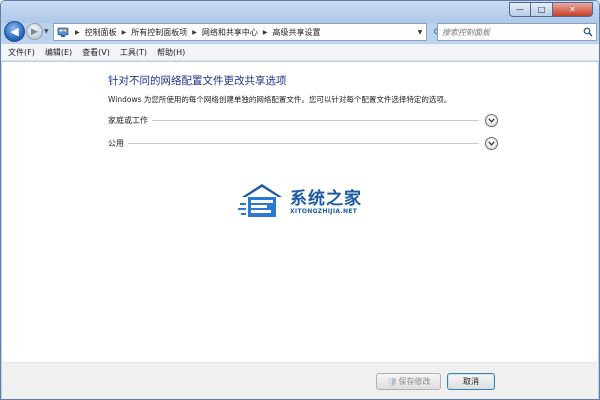 The width and height of the screenshot is (600, 400). I want to click on house-logo-icon, so click(260, 200).